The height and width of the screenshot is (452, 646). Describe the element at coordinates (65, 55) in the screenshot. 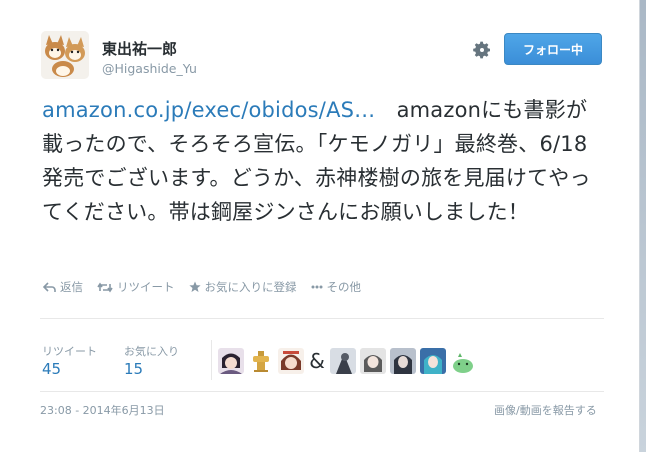

I see `avatar` at that location.